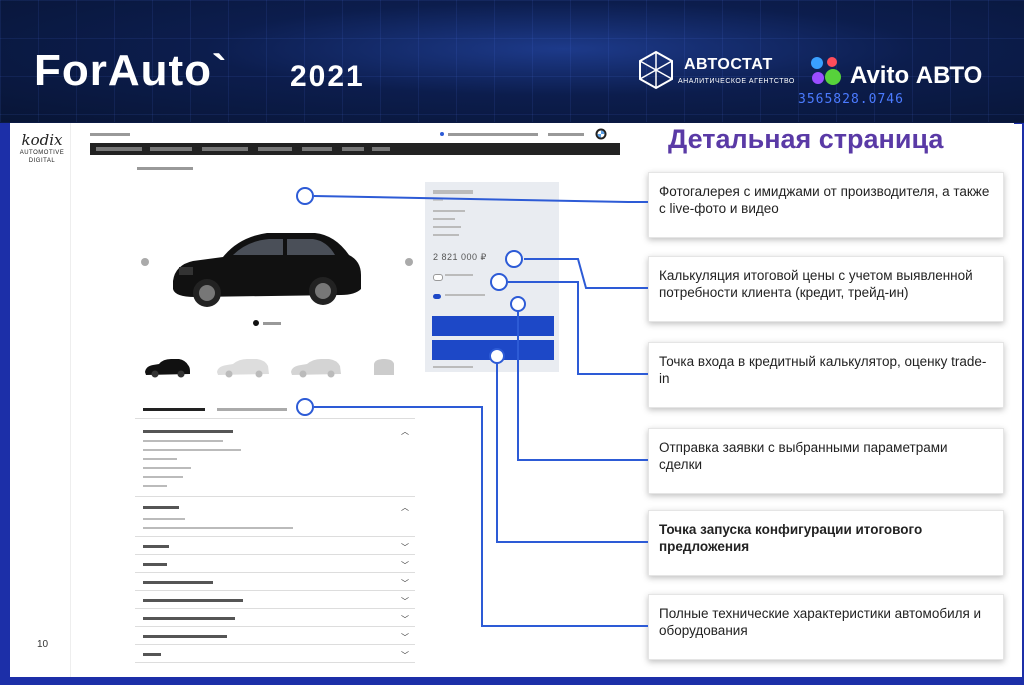 The width and height of the screenshot is (1024, 685). Describe the element at coordinates (460, 257) in the screenshot. I see `price-value: 2 821 000 ₽` at that location.